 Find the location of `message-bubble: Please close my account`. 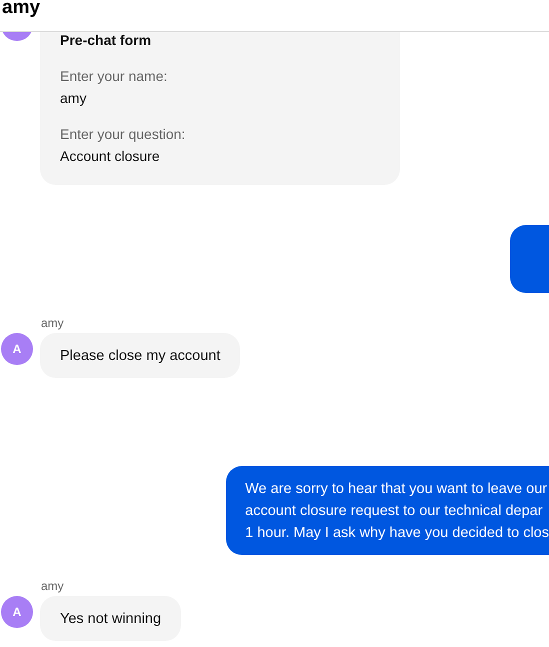

message-bubble: Please close my account is located at coordinates (140, 355).